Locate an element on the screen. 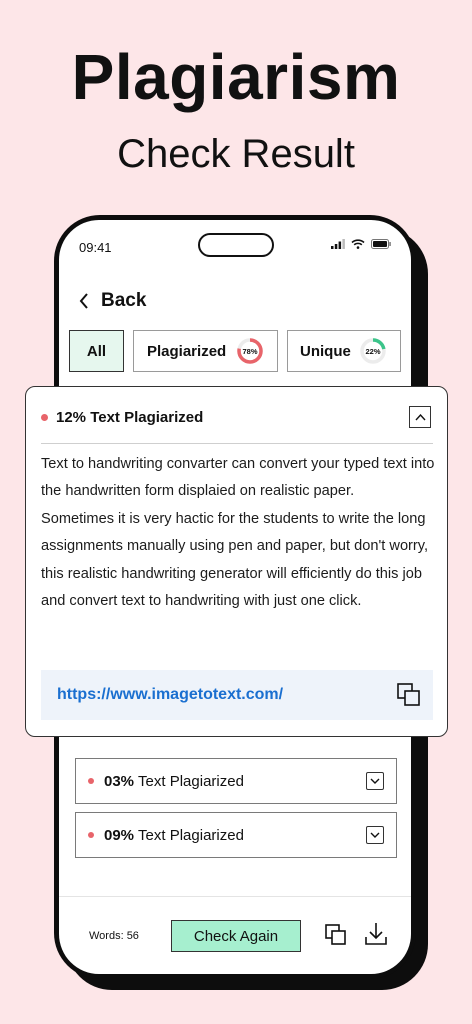 The height and width of the screenshot is (1024, 472). tab-unique: Unique 22% is located at coordinates (344, 351).